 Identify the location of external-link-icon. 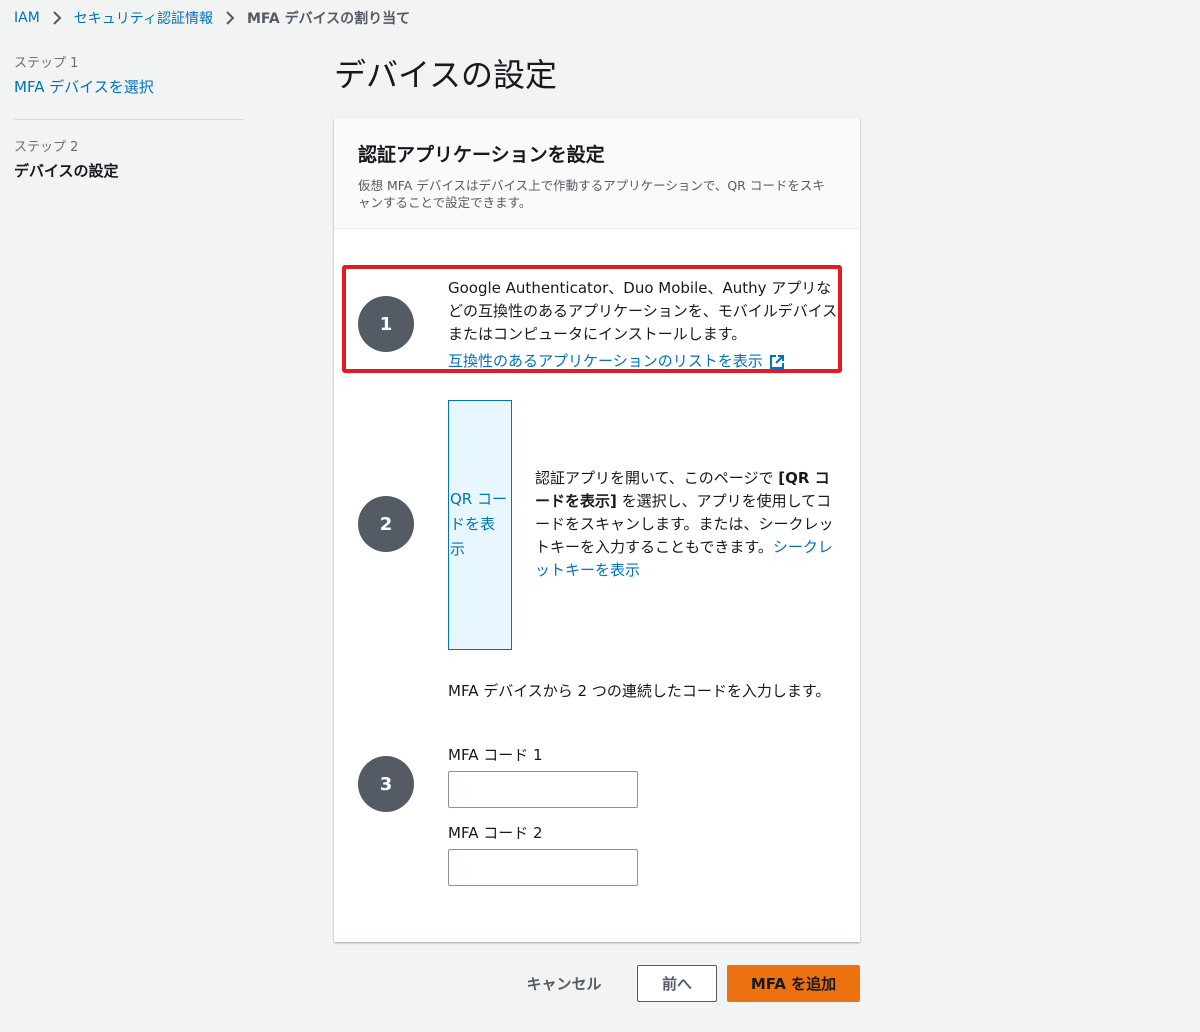
(777, 362).